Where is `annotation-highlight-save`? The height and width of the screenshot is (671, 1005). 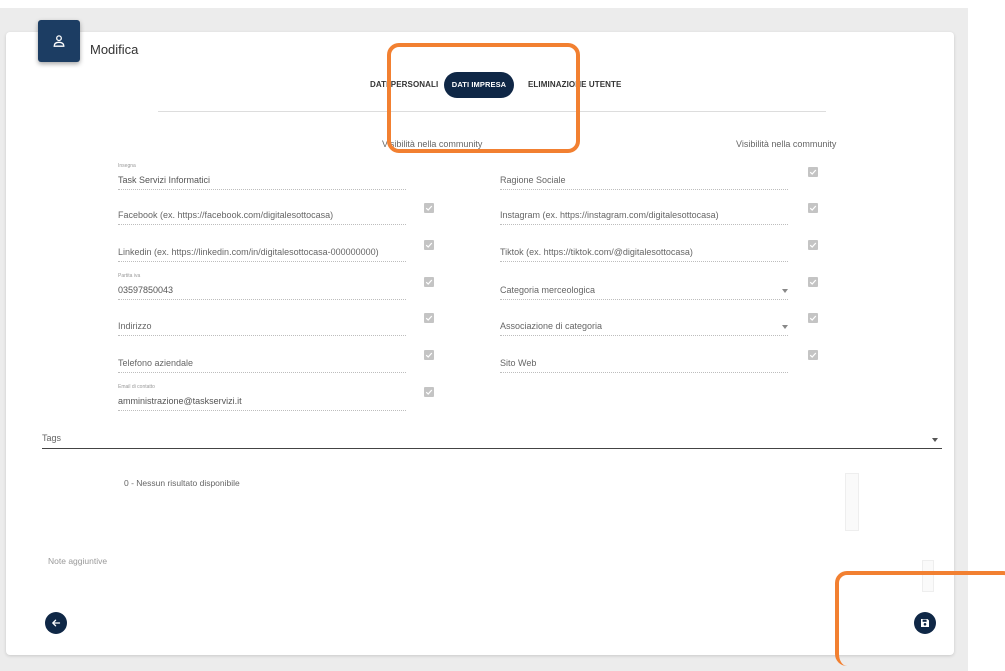 annotation-highlight-save is located at coordinates (920, 618).